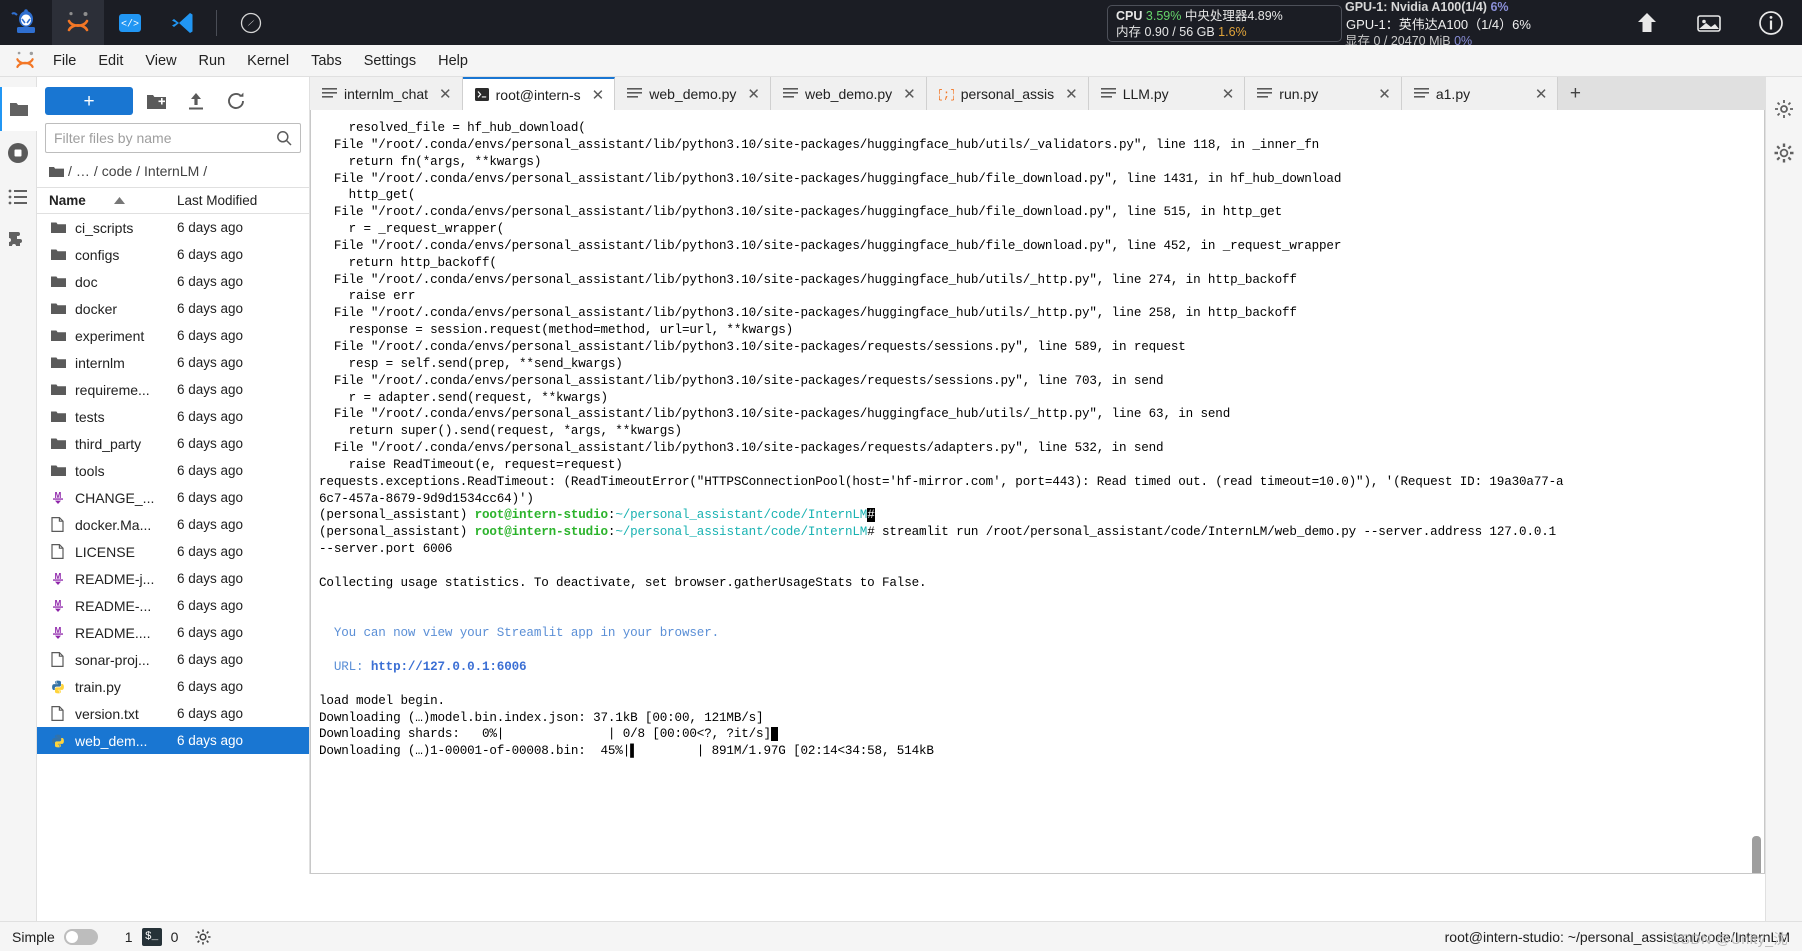  Describe the element at coordinates (64, 61) in the screenshot. I see `menu-file: File` at that location.